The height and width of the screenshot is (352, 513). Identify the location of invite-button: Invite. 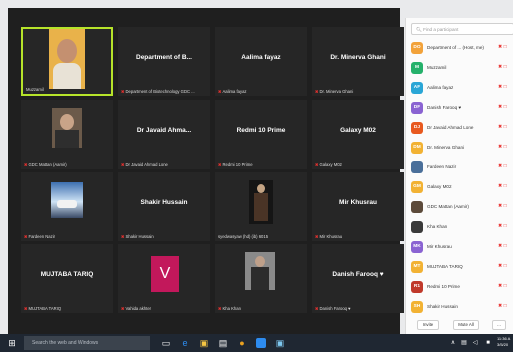
(428, 325).